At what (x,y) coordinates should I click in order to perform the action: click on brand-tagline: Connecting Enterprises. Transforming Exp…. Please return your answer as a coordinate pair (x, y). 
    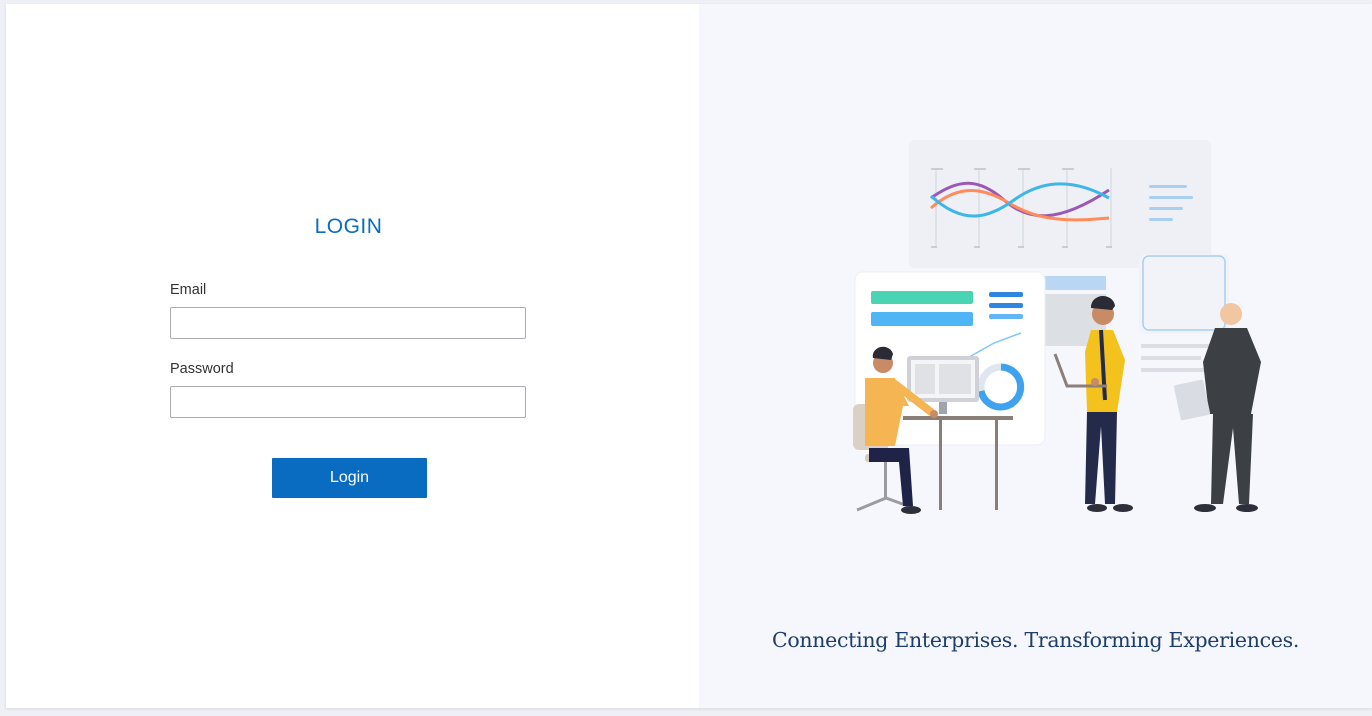
    Looking at the image, I should click on (1035, 640).